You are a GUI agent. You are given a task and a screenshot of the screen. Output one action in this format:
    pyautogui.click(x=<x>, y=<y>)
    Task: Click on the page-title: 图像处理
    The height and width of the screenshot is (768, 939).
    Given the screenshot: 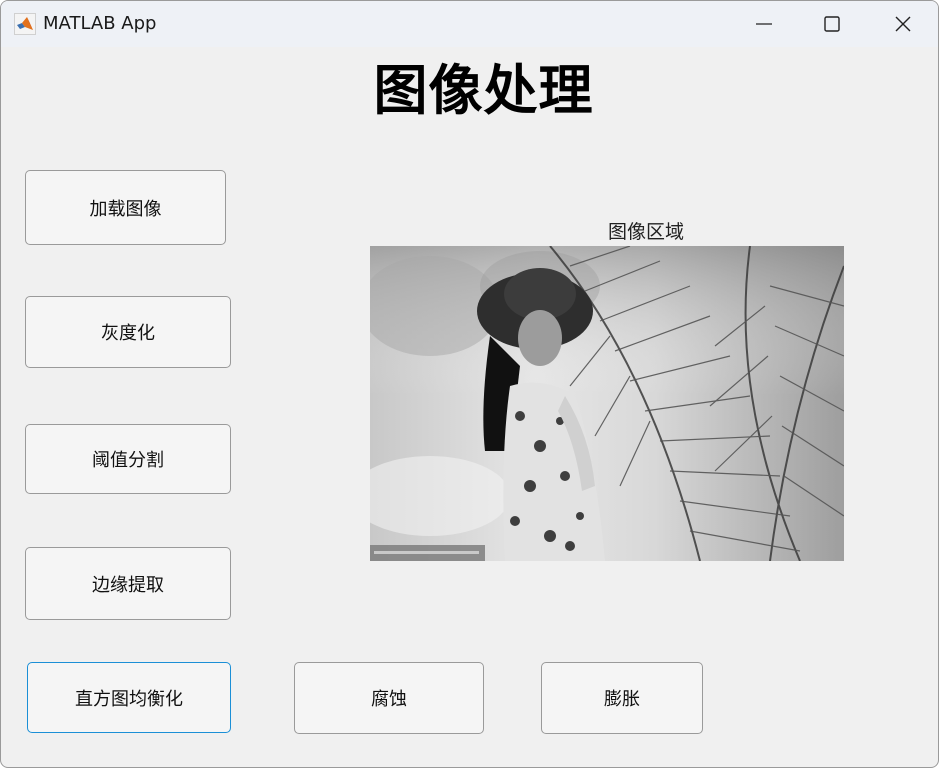 What is the action you would take?
    pyautogui.click(x=483, y=90)
    